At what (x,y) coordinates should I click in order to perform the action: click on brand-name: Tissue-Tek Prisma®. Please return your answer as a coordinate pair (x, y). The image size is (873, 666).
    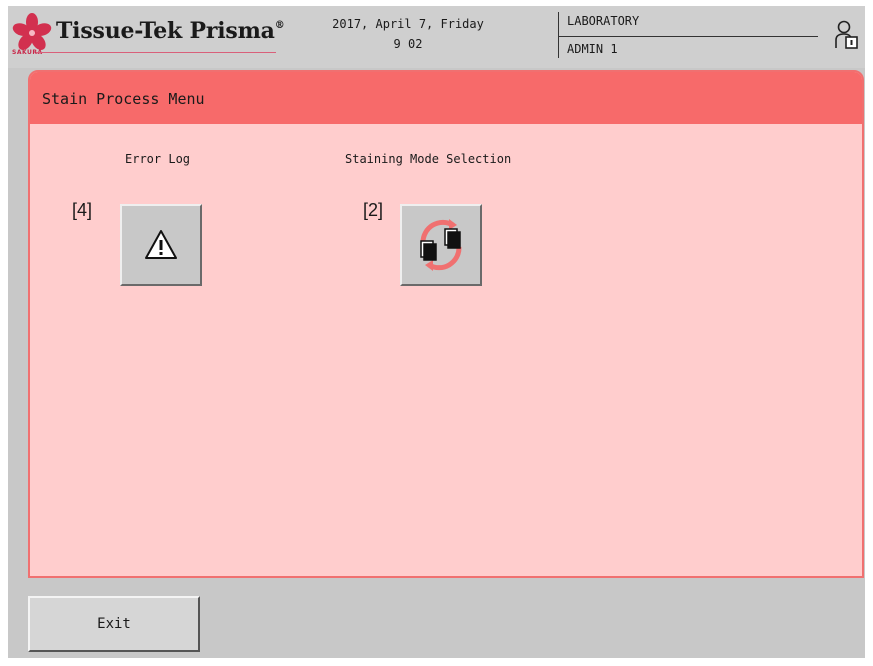
    Looking at the image, I should click on (170, 31).